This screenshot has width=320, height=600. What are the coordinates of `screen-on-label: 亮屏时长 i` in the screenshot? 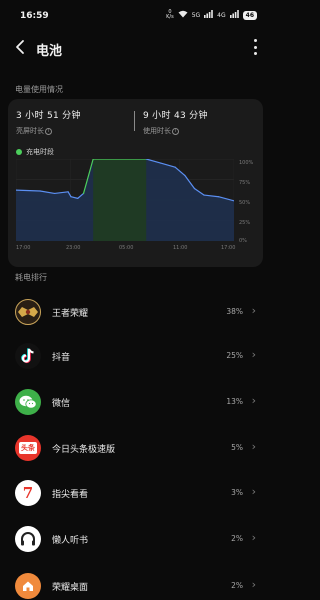 It's located at (48, 131).